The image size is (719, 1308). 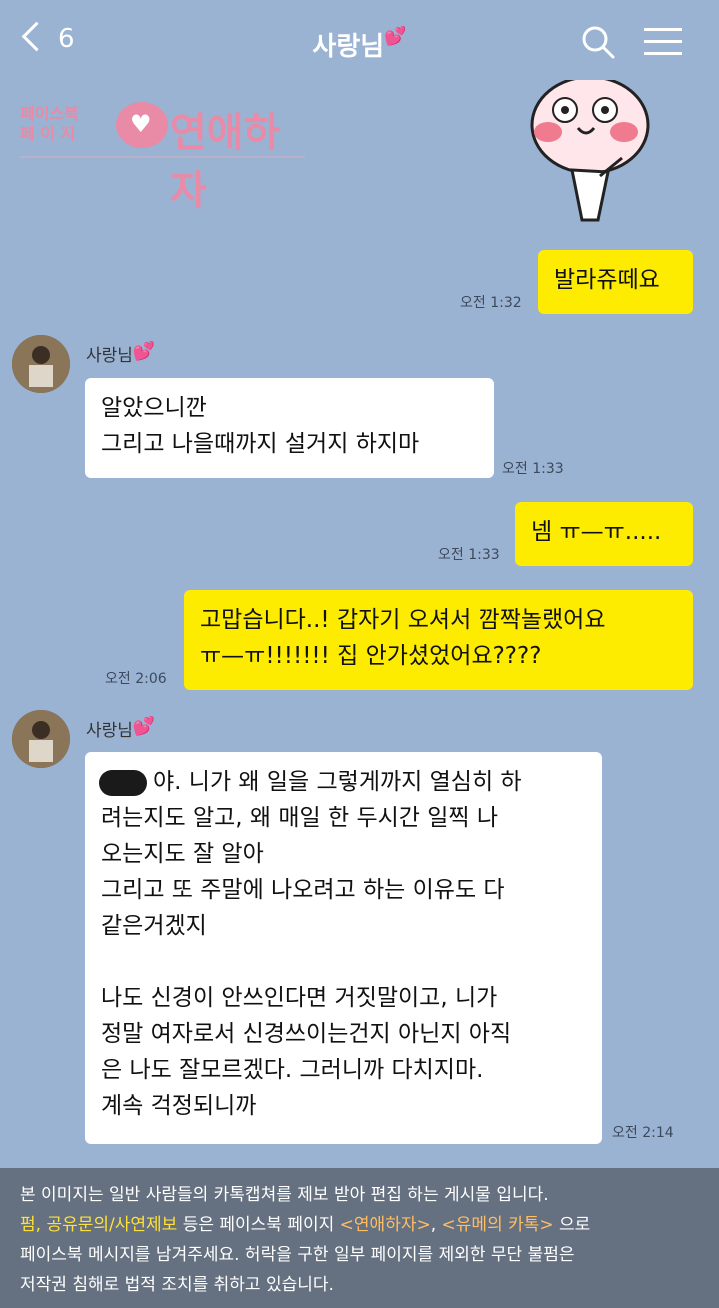 What do you see at coordinates (491, 303) in the screenshot?
I see `message-time: 오전 1:32` at bounding box center [491, 303].